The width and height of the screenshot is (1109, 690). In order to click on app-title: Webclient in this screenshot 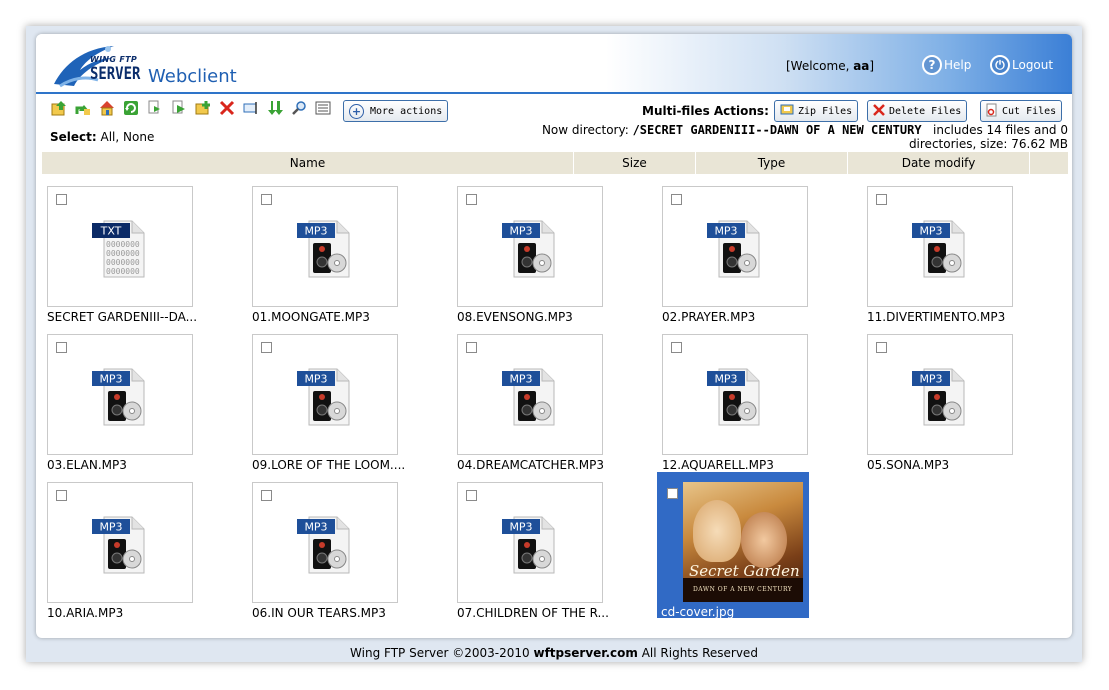, I will do `click(192, 76)`.